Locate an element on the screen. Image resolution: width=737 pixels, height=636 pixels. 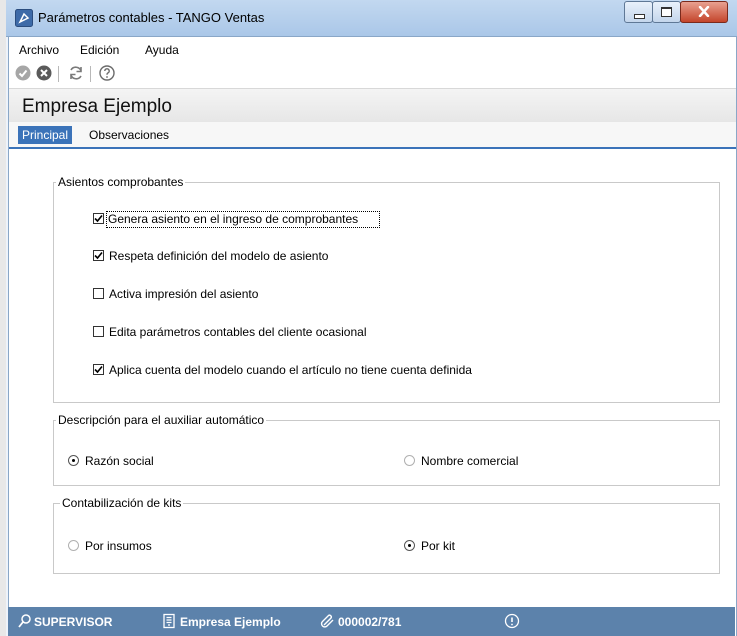
label-nombre-comercial: Nombre comercial is located at coordinates (469, 461).